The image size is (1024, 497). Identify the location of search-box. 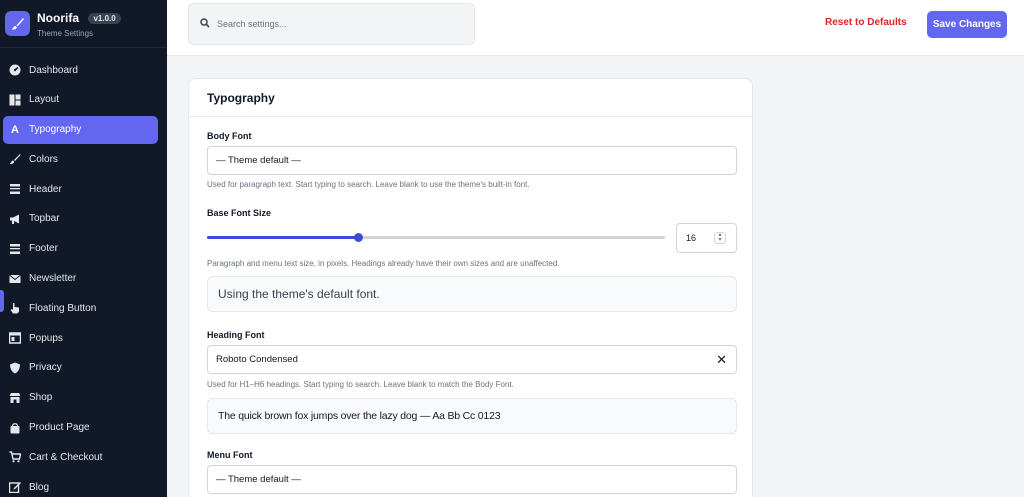
(331, 24).